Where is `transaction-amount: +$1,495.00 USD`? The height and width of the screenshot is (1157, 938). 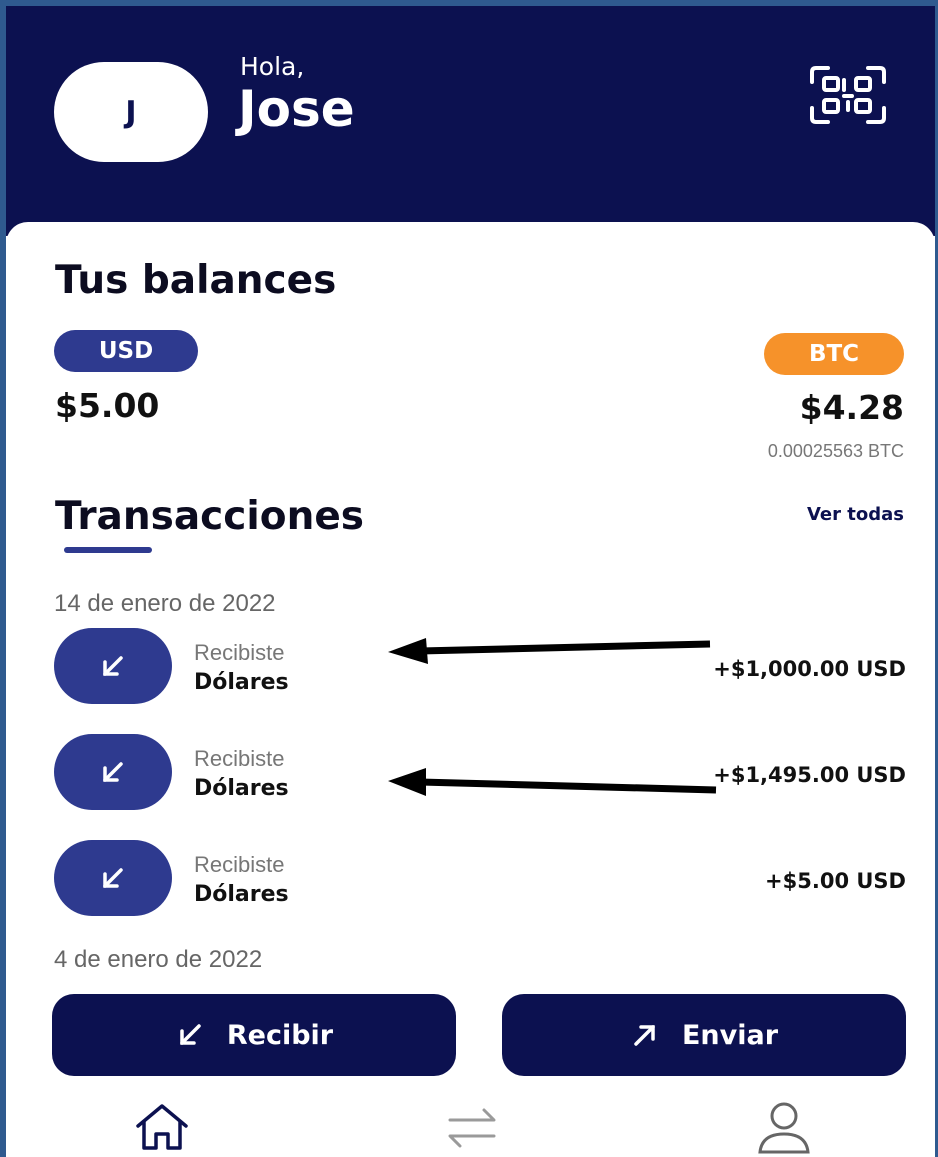
transaction-amount: +$1,495.00 USD is located at coordinates (809, 775).